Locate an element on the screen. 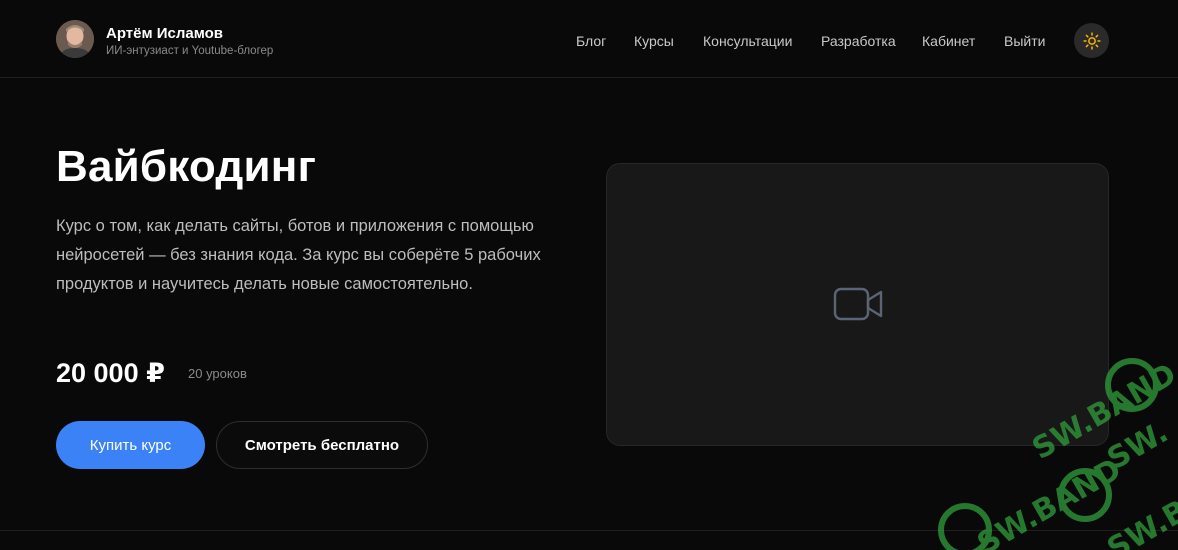  nav-item-cabinet: Кабинет is located at coordinates (948, 41).